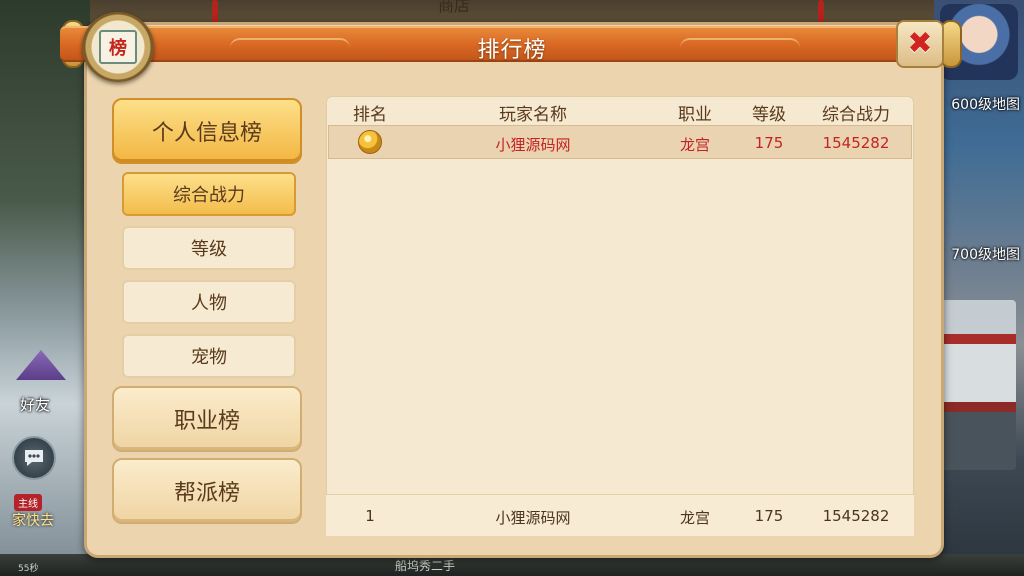  I want to click on tab-profession: 职业榜, so click(207, 419).